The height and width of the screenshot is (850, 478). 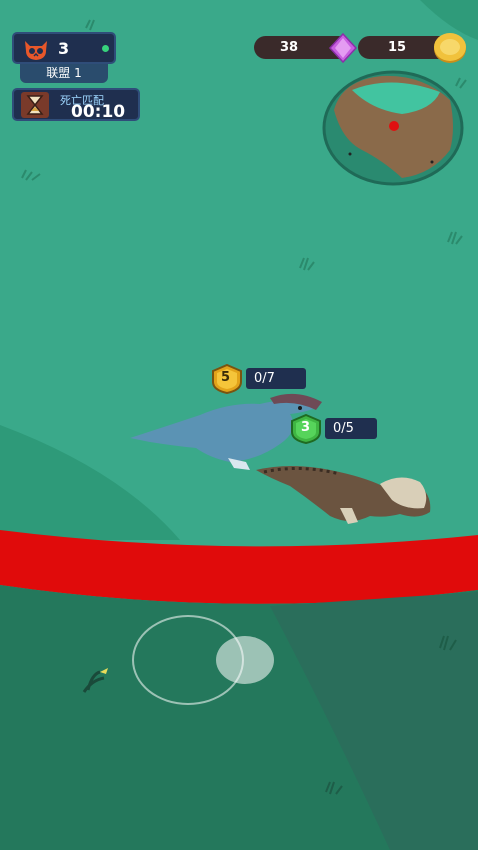 I want to click on alliance-label: 联盟 1, so click(x=64, y=73).